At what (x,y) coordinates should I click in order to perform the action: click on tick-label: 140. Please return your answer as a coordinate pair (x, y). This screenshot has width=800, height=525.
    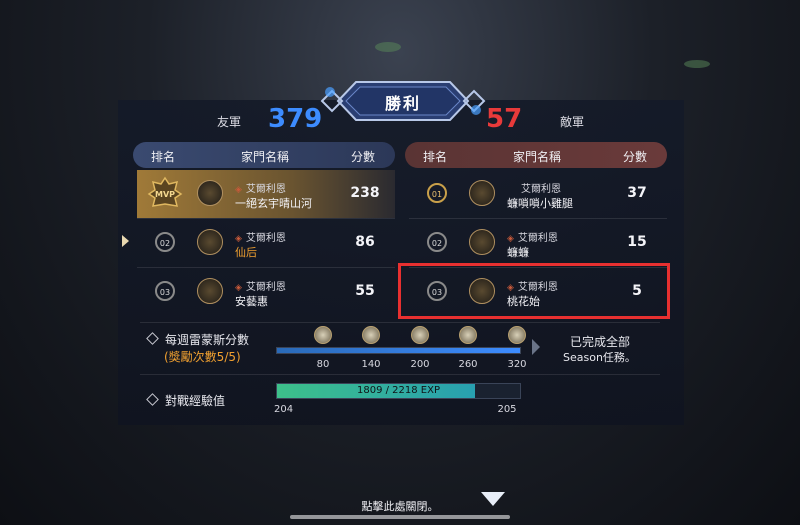
    Looking at the image, I should click on (371, 364).